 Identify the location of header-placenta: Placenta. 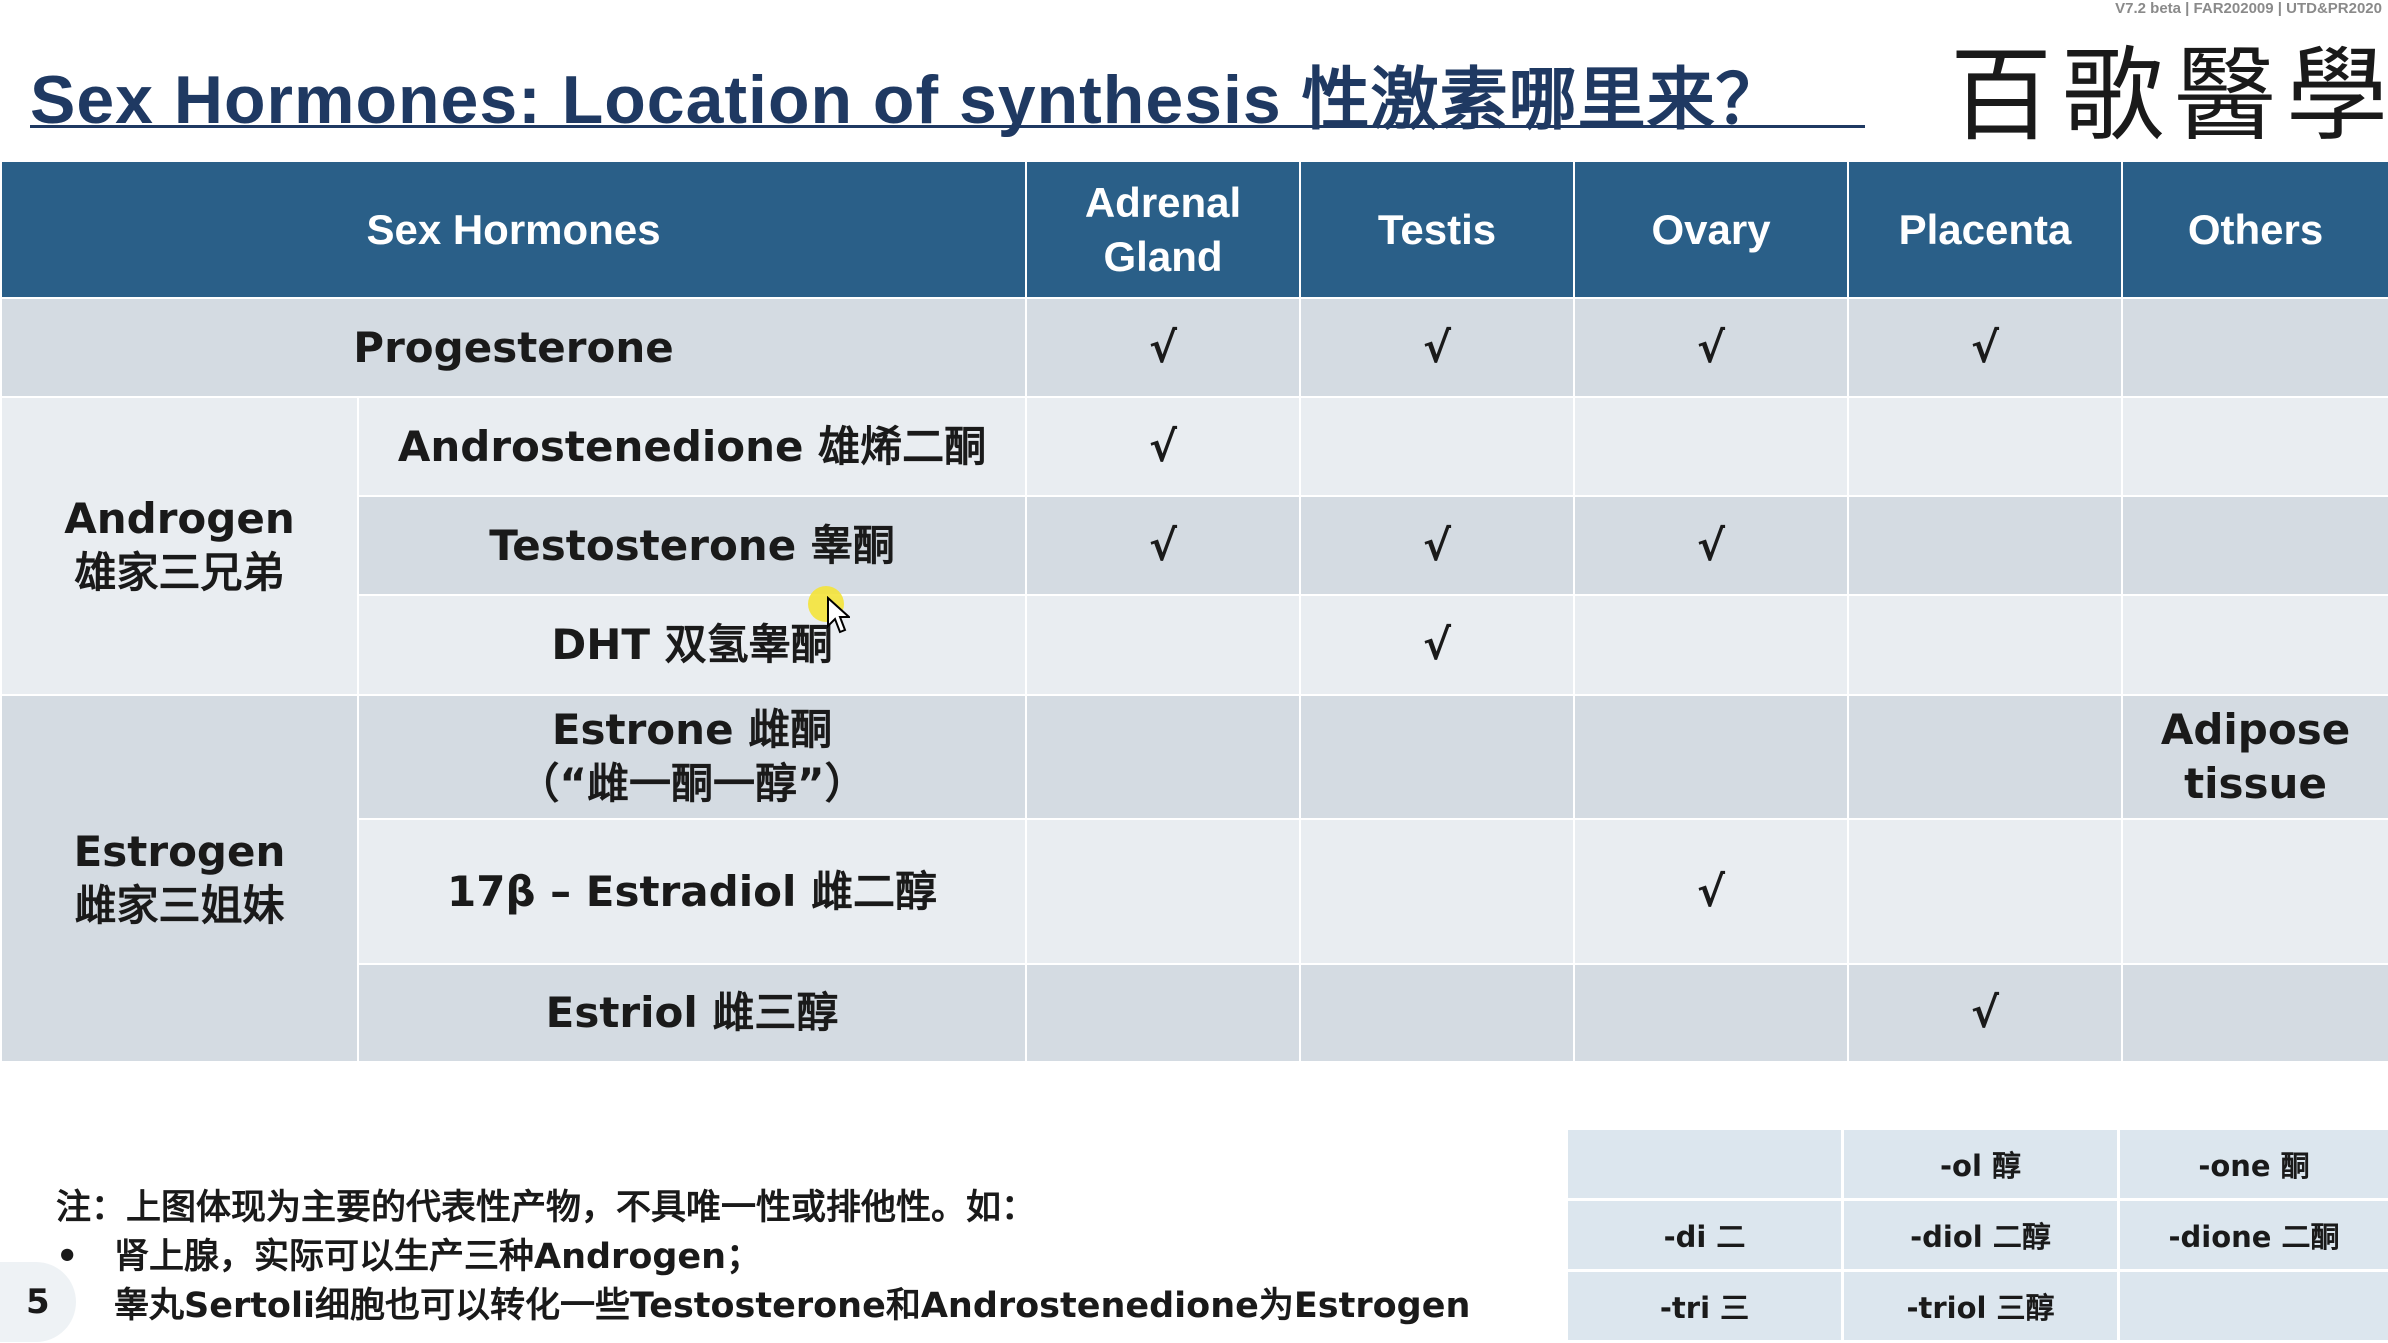
(1985, 229).